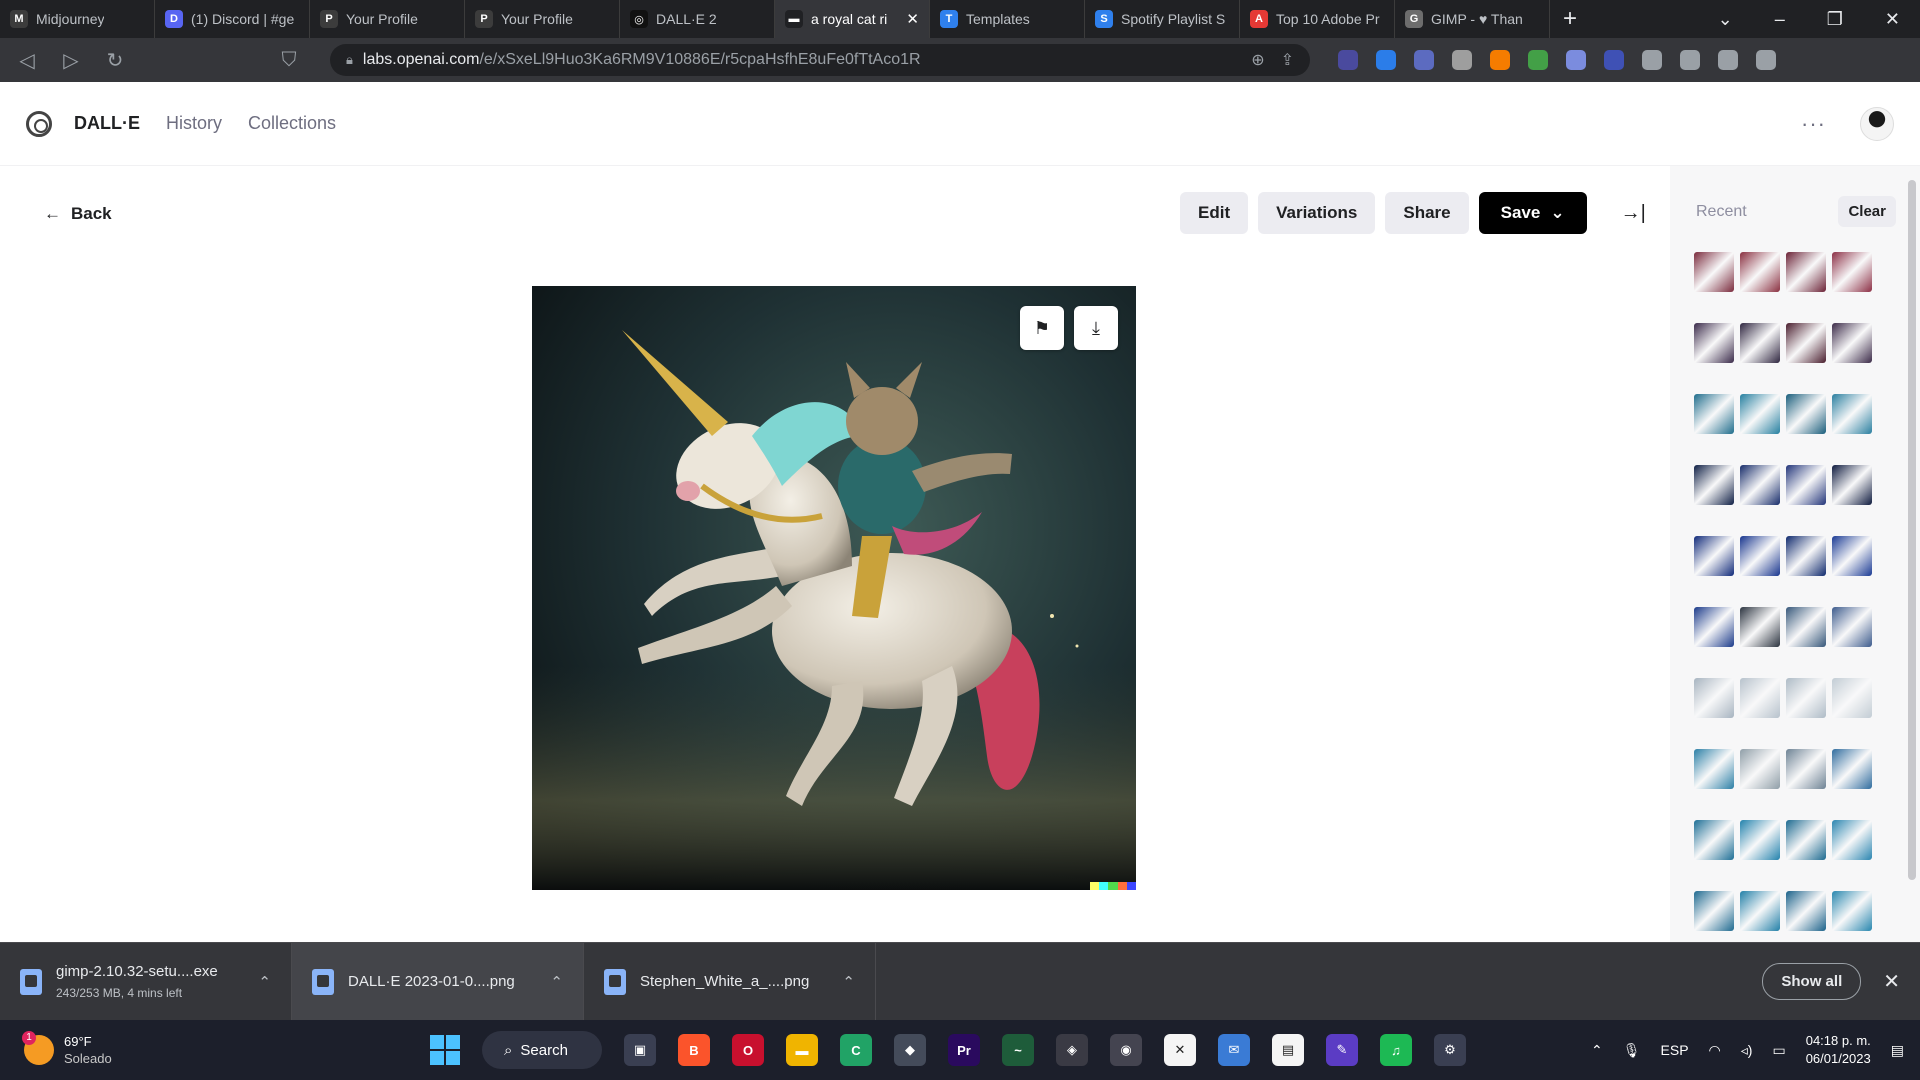 The height and width of the screenshot is (1080, 1920). What do you see at coordinates (1234, 1050) in the screenshot?
I see `taskbar-app-icon: ✉` at bounding box center [1234, 1050].